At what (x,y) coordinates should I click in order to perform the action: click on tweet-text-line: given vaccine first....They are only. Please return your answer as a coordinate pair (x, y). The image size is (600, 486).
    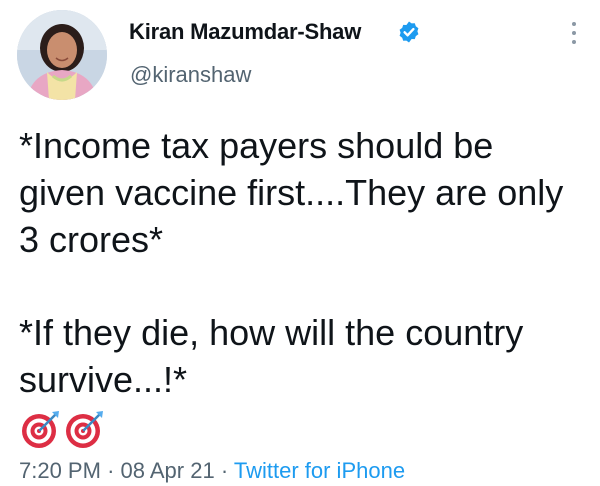
    Looking at the image, I should click on (291, 192).